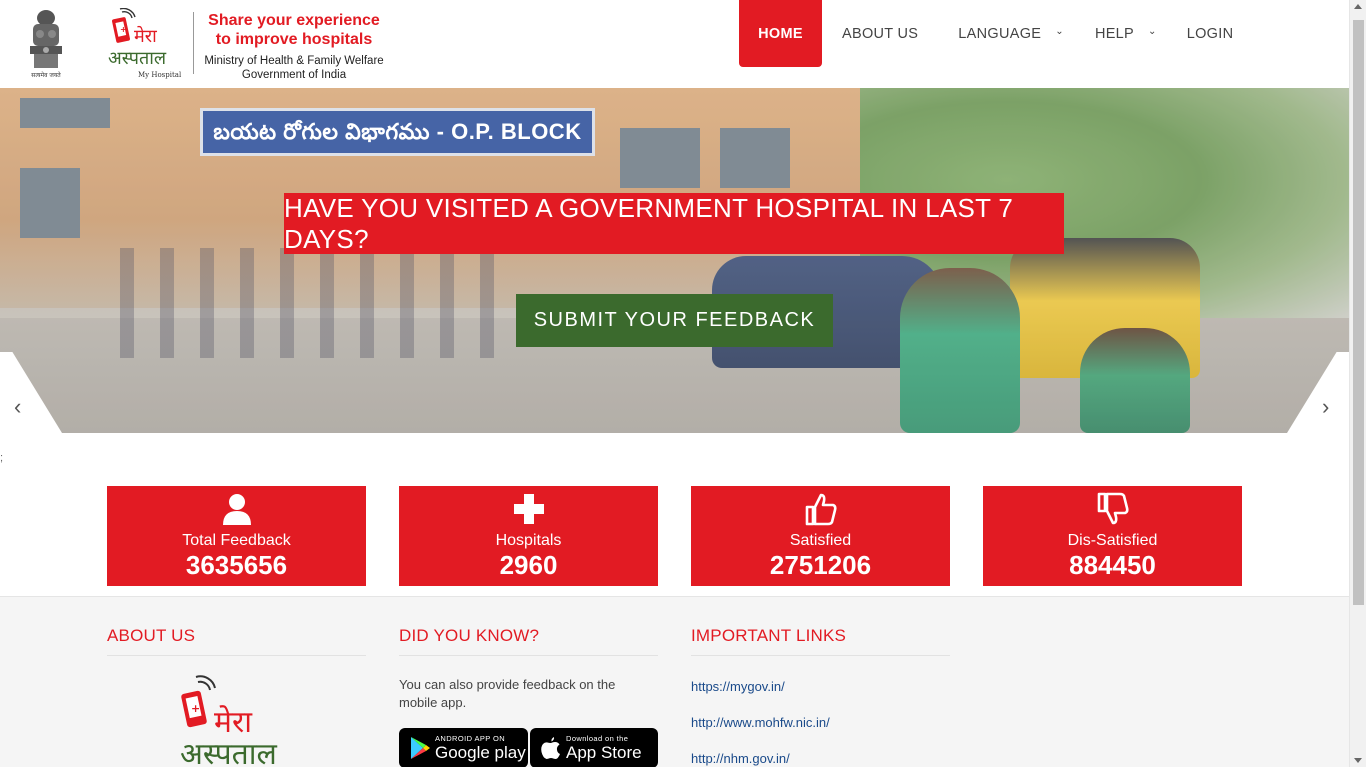 The image size is (1366, 767). What do you see at coordinates (236, 509) in the screenshot?
I see `user-icon` at bounding box center [236, 509].